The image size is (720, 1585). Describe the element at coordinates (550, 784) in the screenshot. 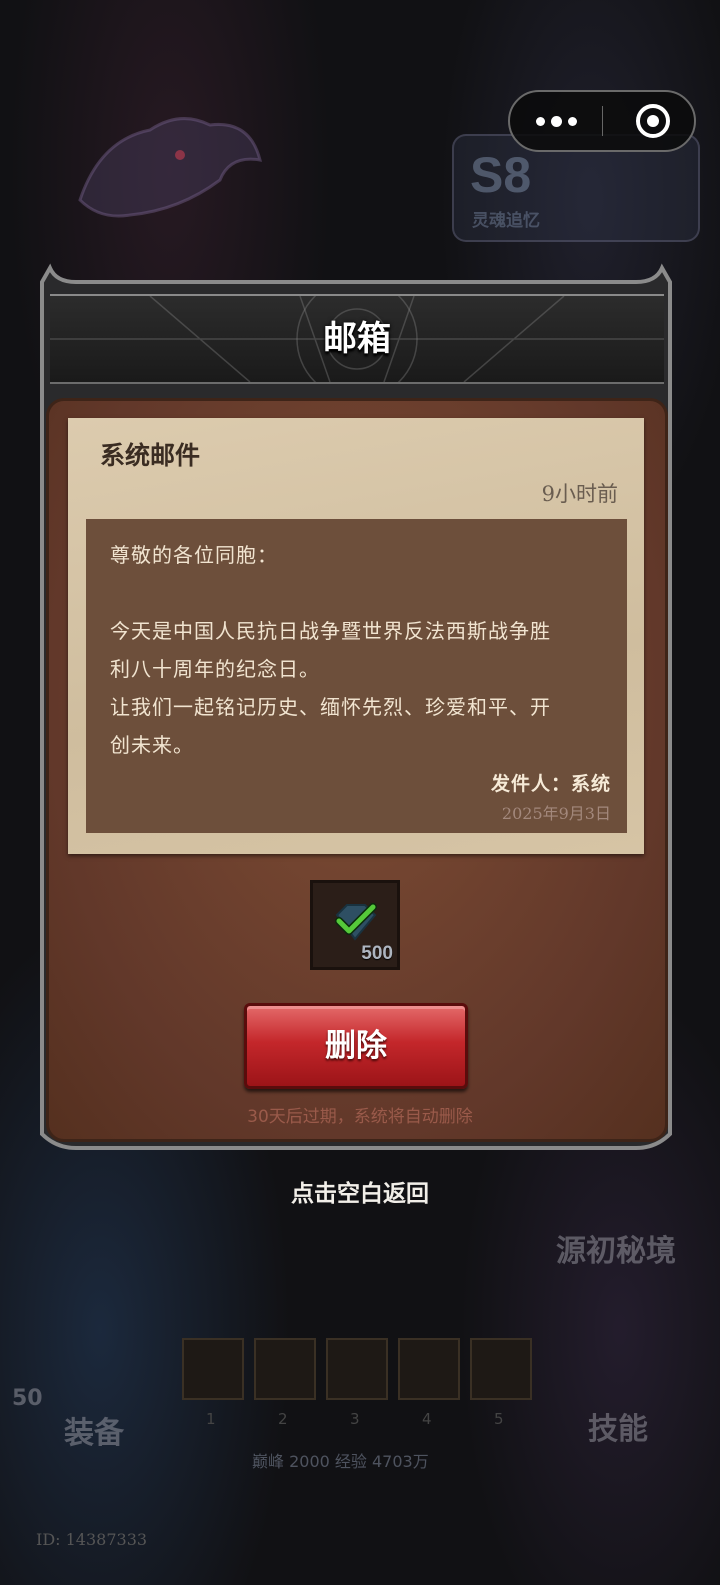

I see `mail-sender: 发件人：系统` at that location.